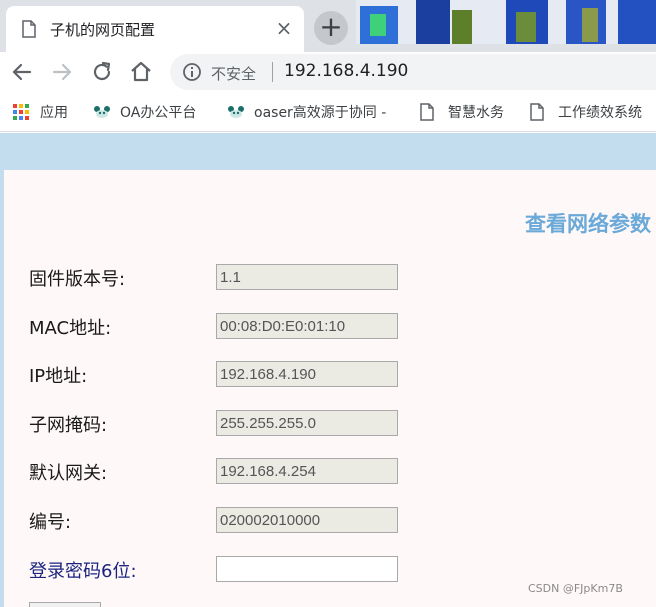 The height and width of the screenshot is (607, 656). I want to click on default-gateway-label: 默认网关:, so click(68, 473).